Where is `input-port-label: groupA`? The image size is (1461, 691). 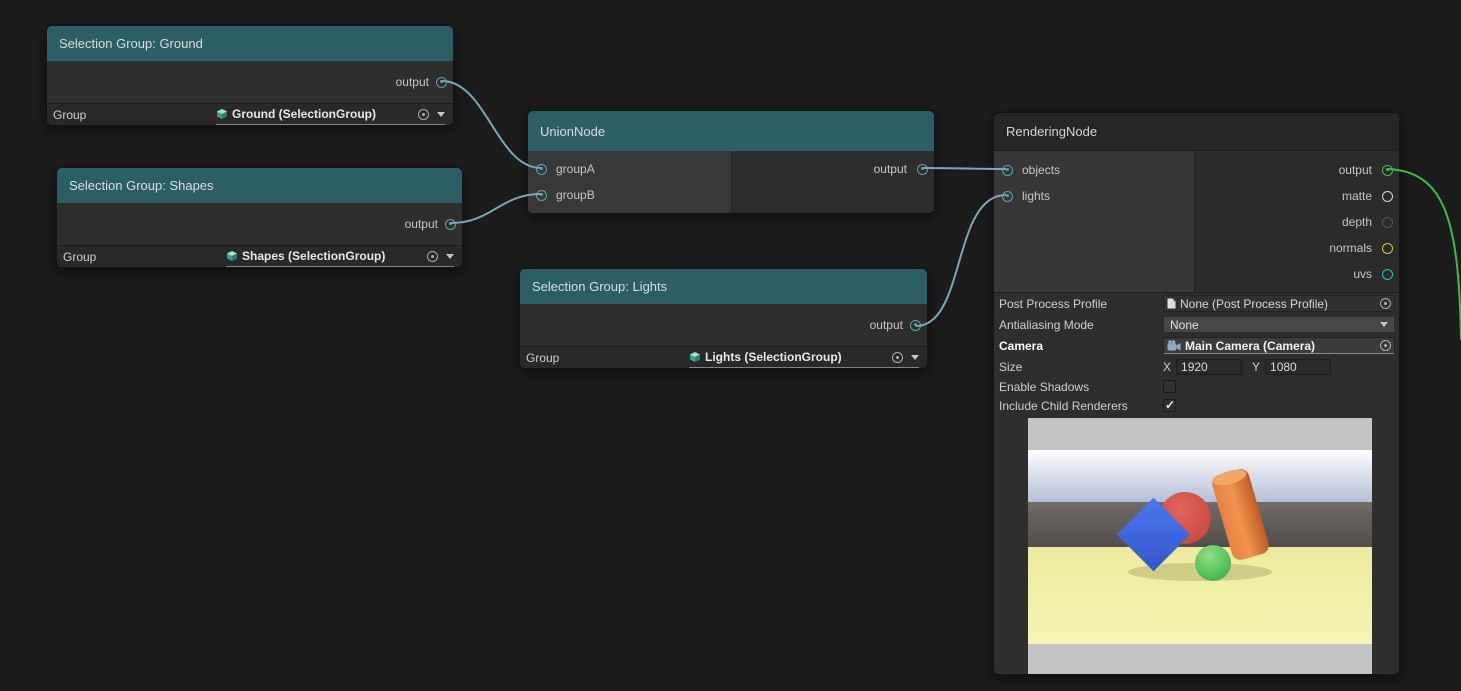
input-port-label: groupA is located at coordinates (575, 169).